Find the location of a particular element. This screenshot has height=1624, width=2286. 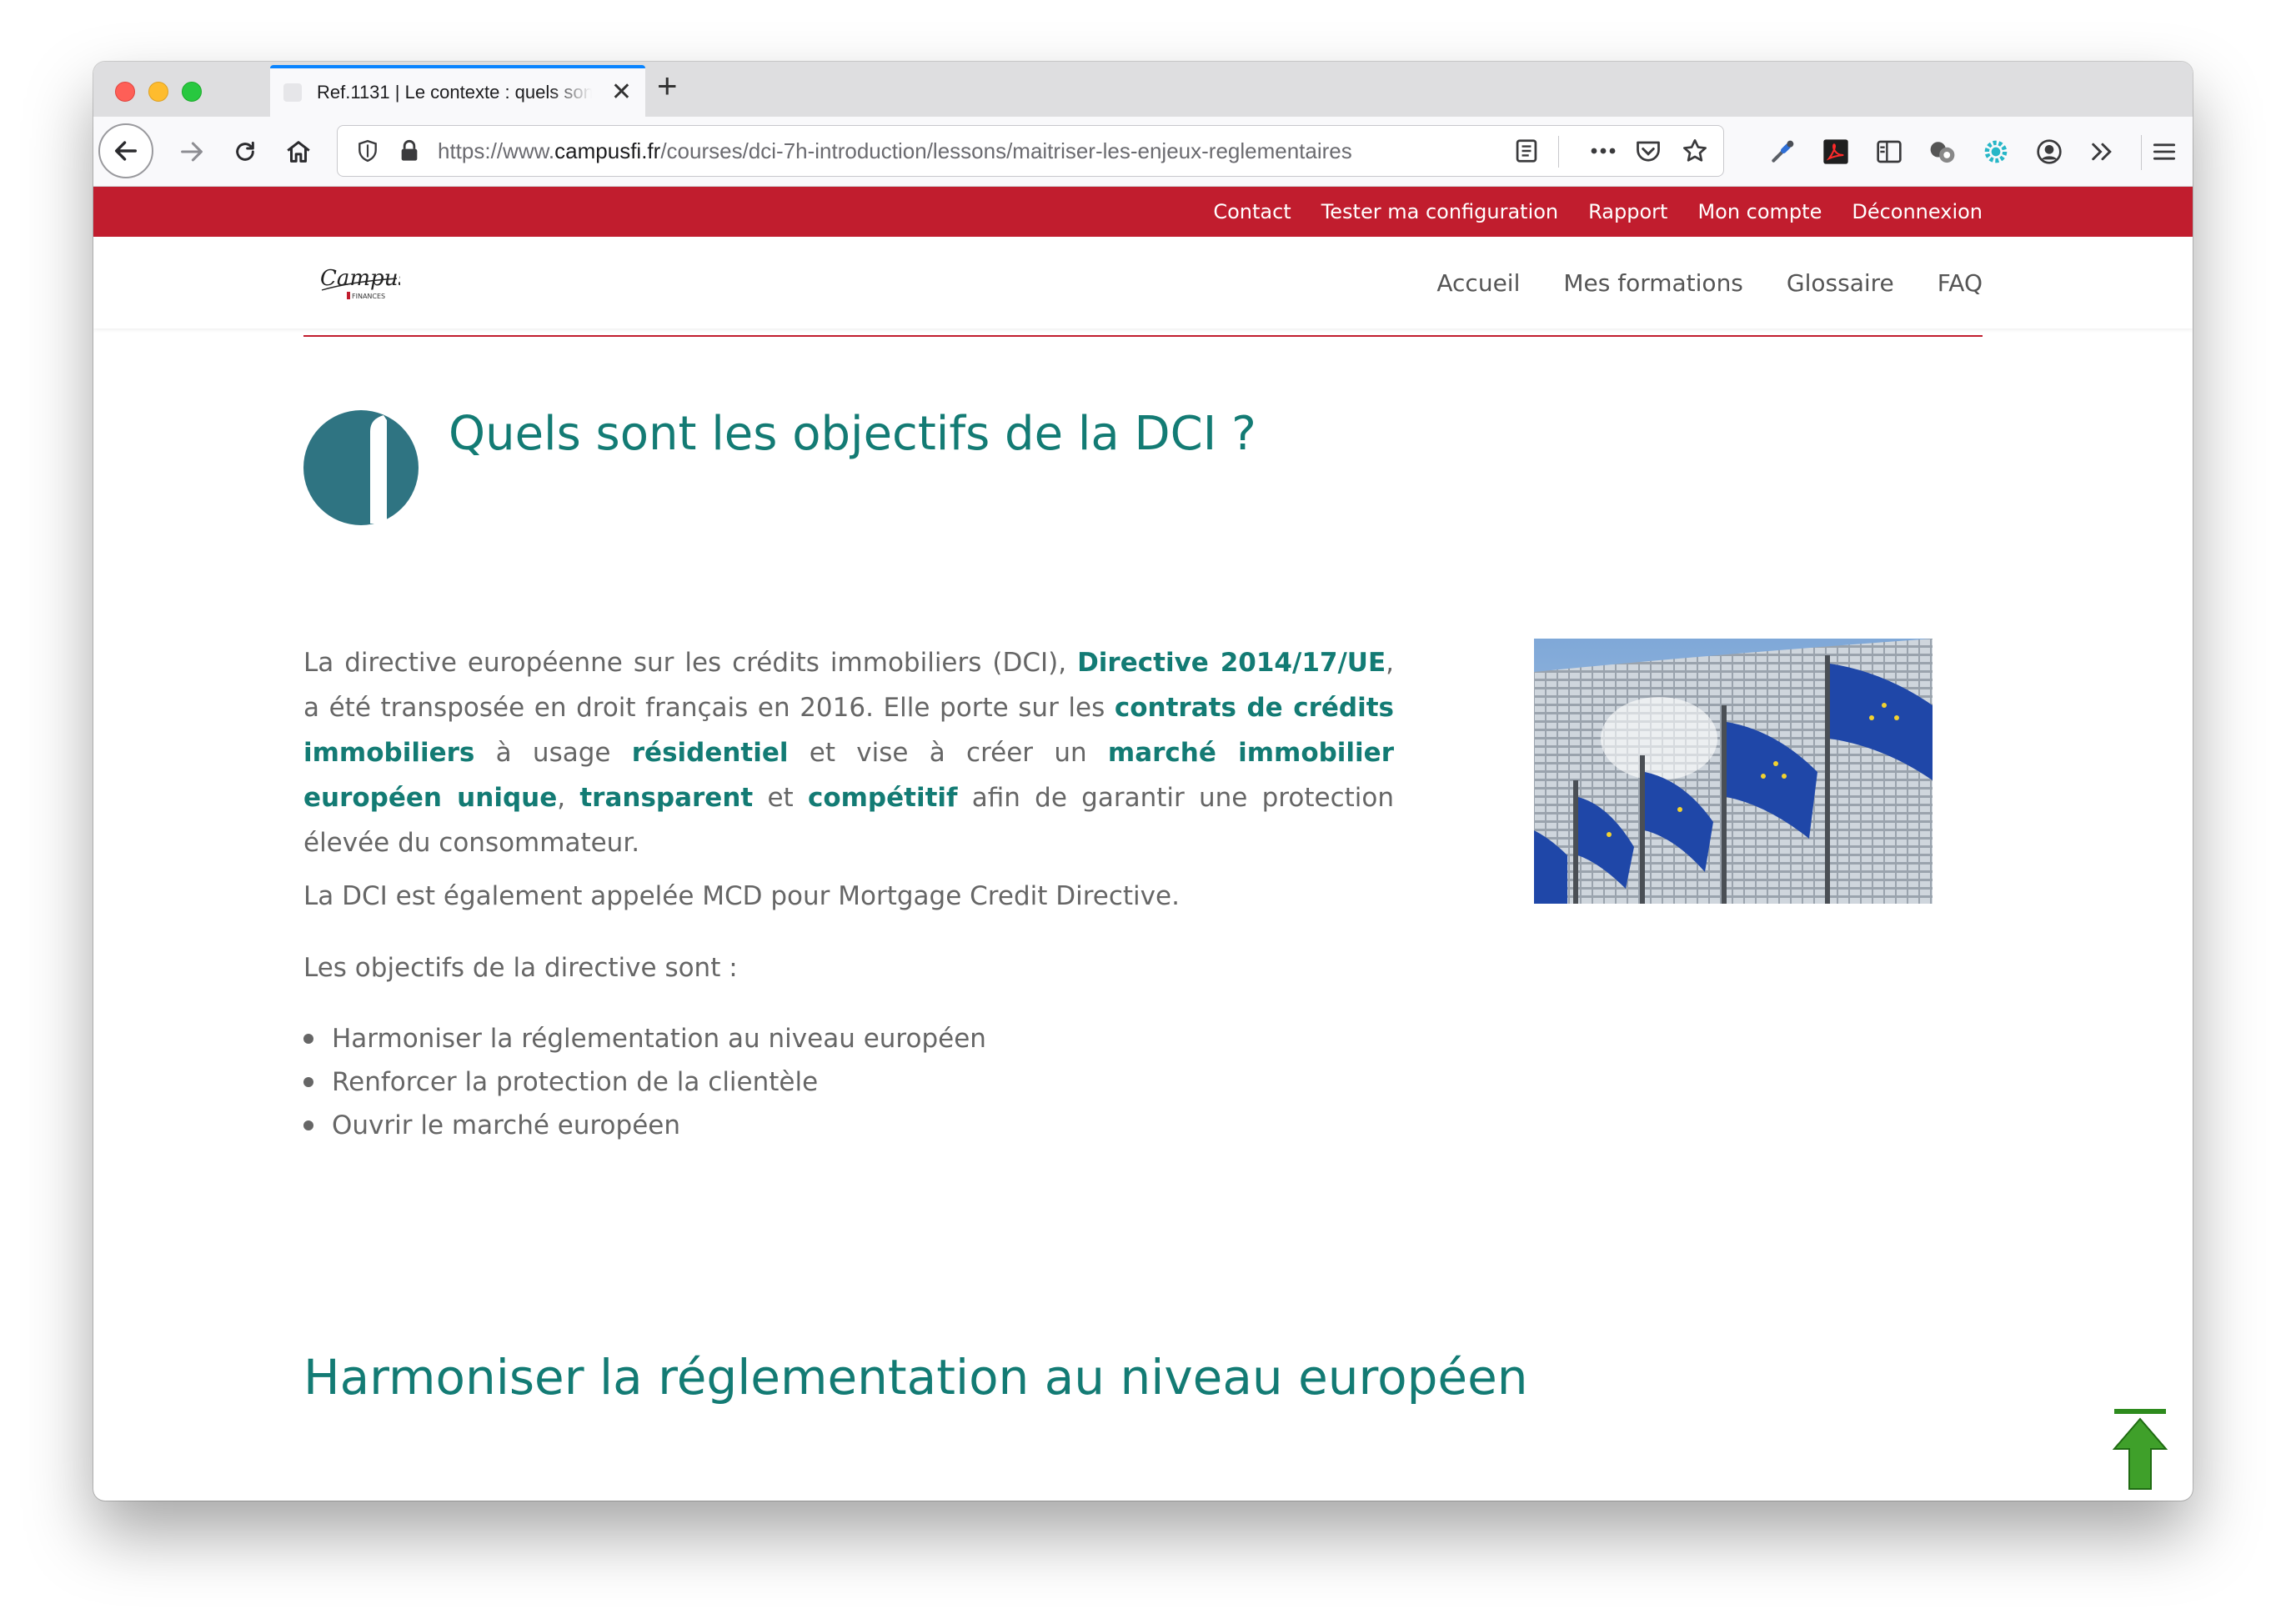

new-tab-icon: + is located at coordinates (667, 85).